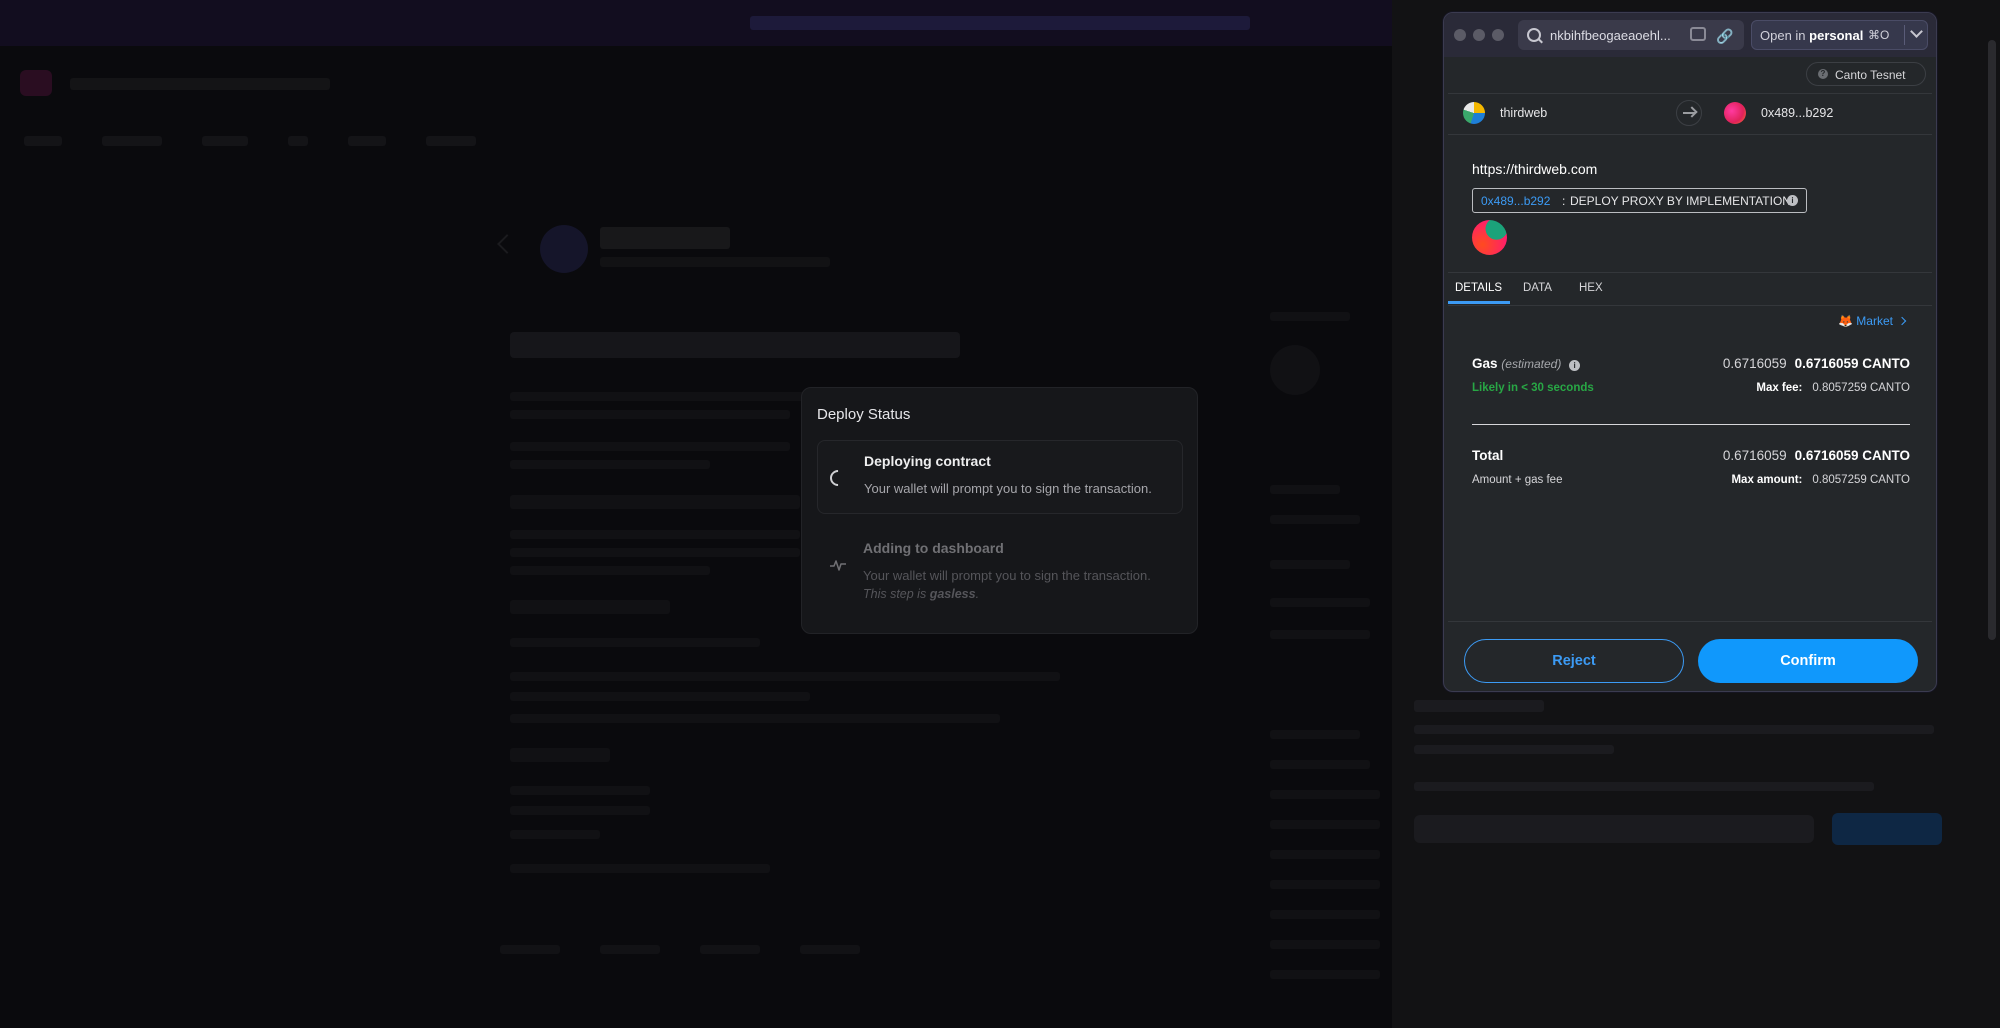  Describe the element at coordinates (1691, 424) in the screenshot. I see `fee-divider` at that location.